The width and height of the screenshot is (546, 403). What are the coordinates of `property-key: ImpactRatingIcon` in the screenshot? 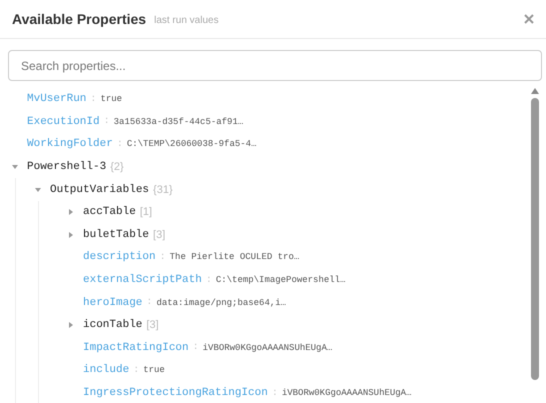 It's located at (136, 348).